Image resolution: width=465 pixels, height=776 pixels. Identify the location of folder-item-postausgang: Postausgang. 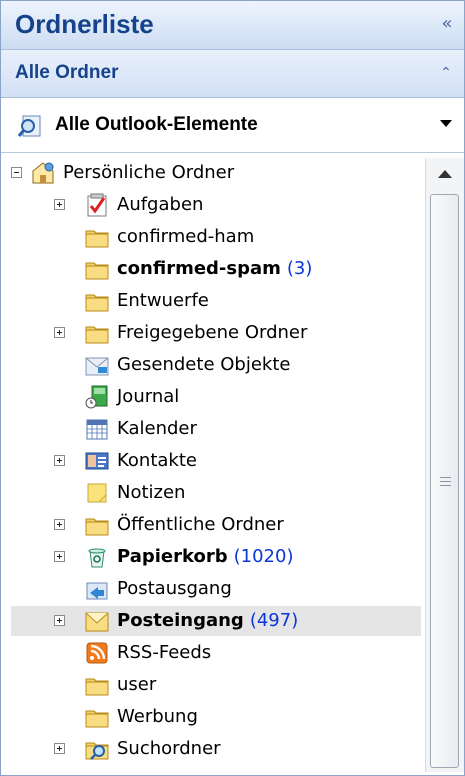
(216, 589).